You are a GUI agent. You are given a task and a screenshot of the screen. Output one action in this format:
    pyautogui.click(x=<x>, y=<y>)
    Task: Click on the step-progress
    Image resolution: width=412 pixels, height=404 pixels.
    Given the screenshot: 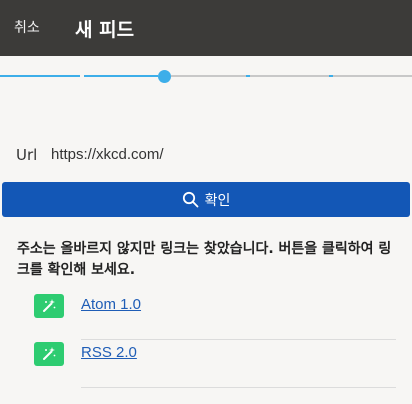 What is the action you would take?
    pyautogui.click(x=206, y=76)
    